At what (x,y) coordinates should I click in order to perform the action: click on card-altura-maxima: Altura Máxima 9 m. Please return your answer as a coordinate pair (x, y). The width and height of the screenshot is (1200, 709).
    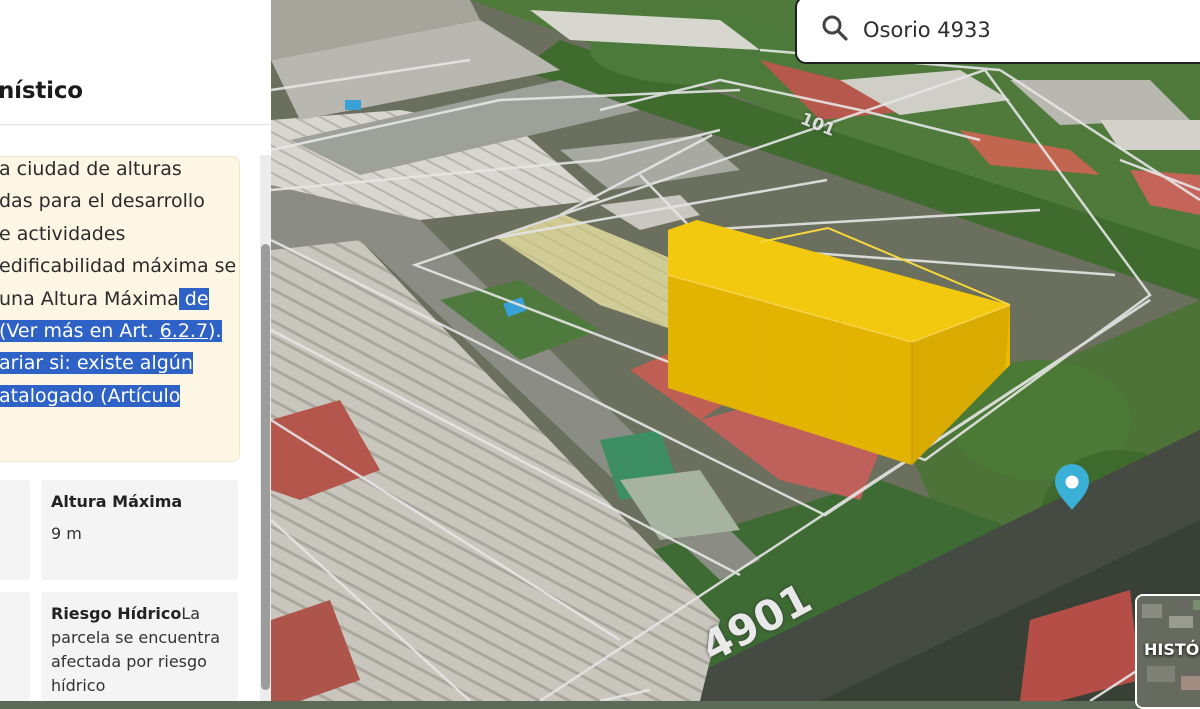
    Looking at the image, I should click on (139, 530).